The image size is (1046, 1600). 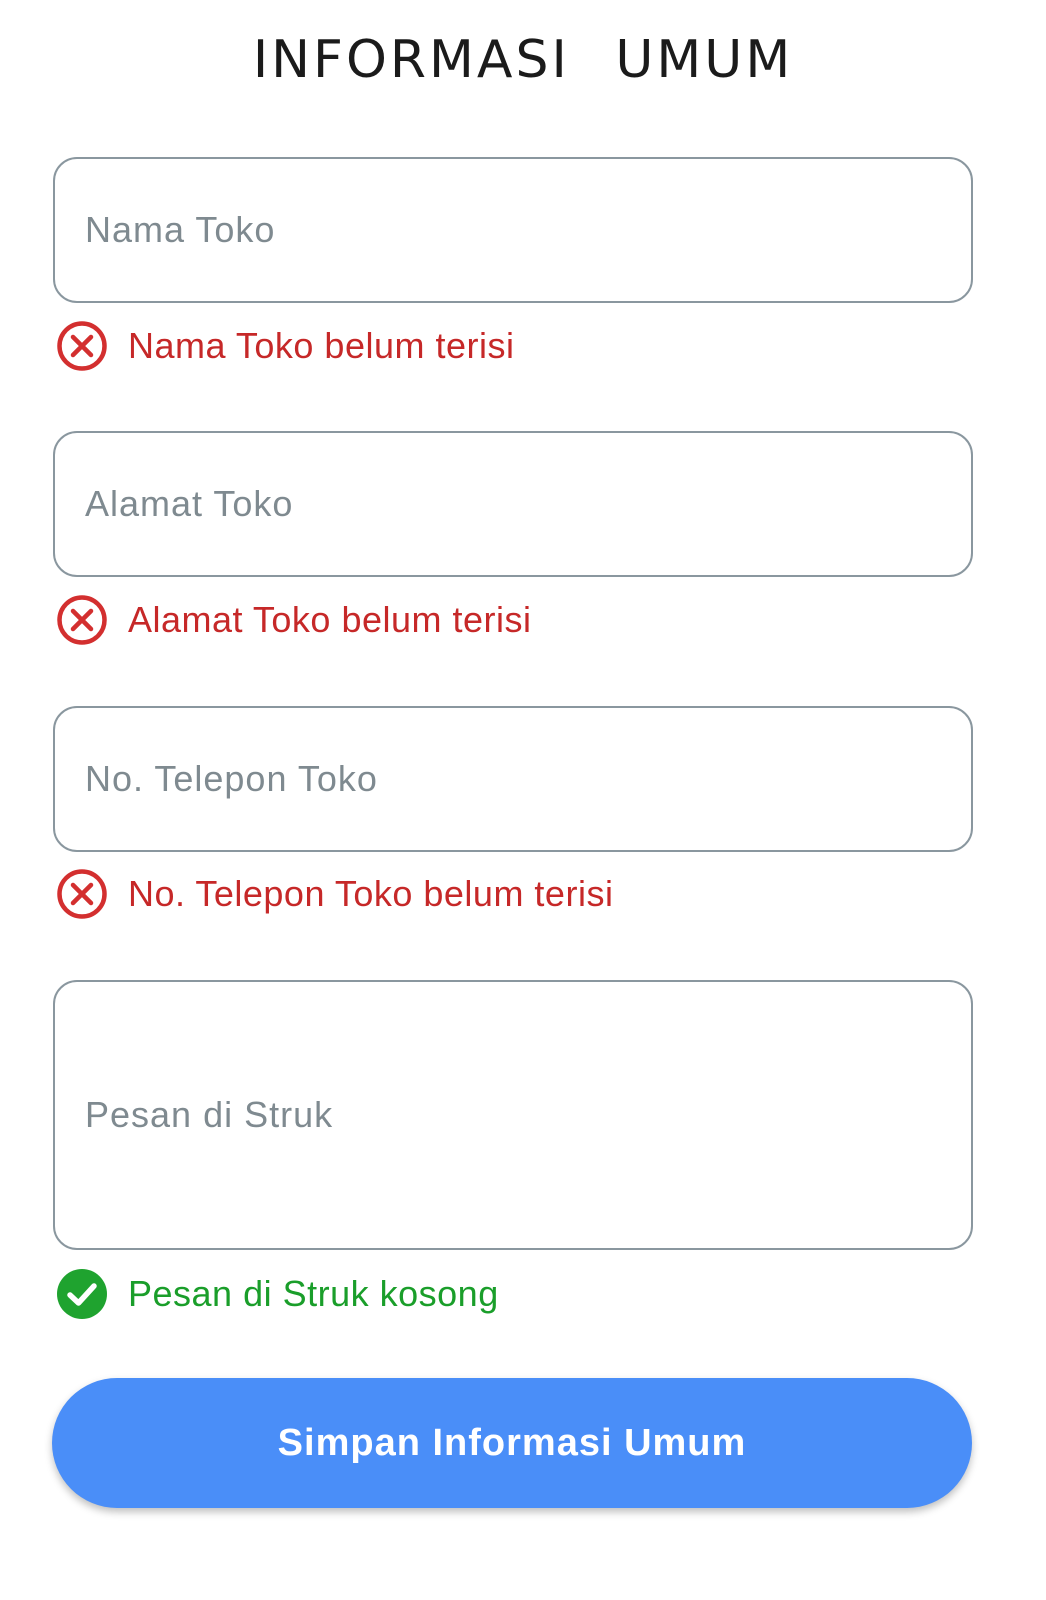 What do you see at coordinates (82, 1294) in the screenshot?
I see `check-circle-icon` at bounding box center [82, 1294].